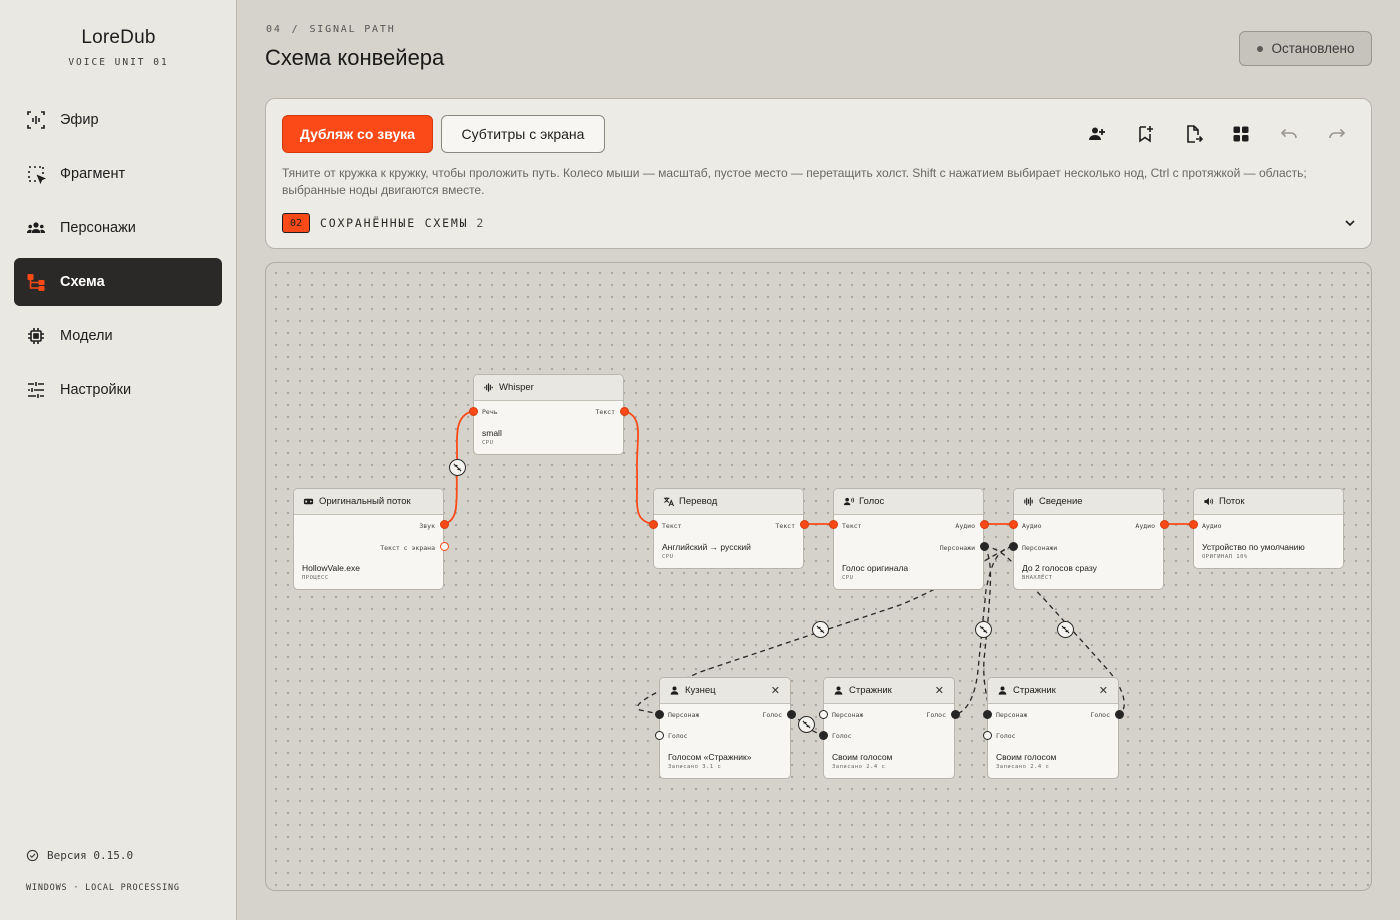  What do you see at coordinates (548, 388) in the screenshot?
I see `node-header: Whisper` at bounding box center [548, 388].